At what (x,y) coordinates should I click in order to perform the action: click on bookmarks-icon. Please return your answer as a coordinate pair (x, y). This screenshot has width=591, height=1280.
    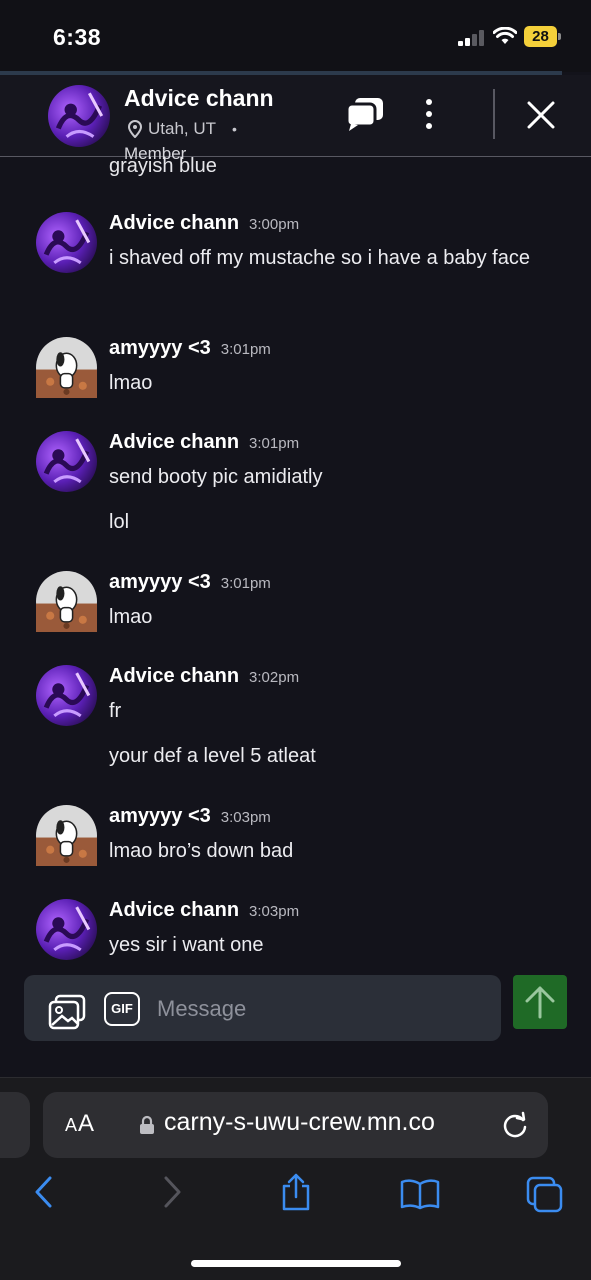
    Looking at the image, I should click on (420, 1194).